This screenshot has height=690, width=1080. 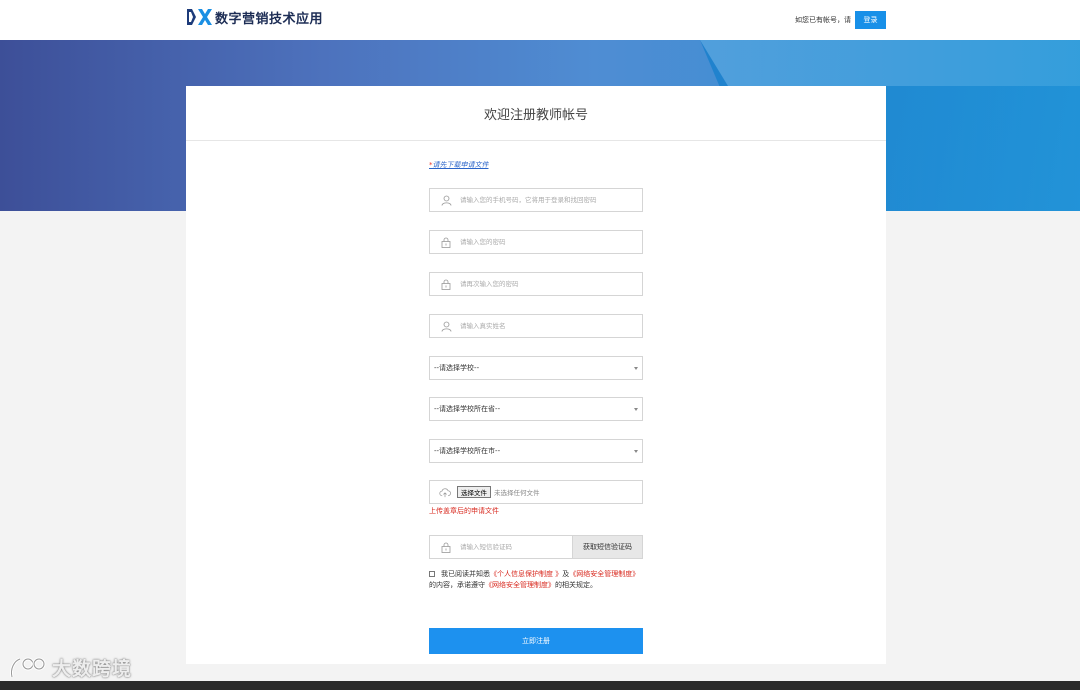 I want to click on city-select: --请选择学校所在市--, so click(x=536, y=451).